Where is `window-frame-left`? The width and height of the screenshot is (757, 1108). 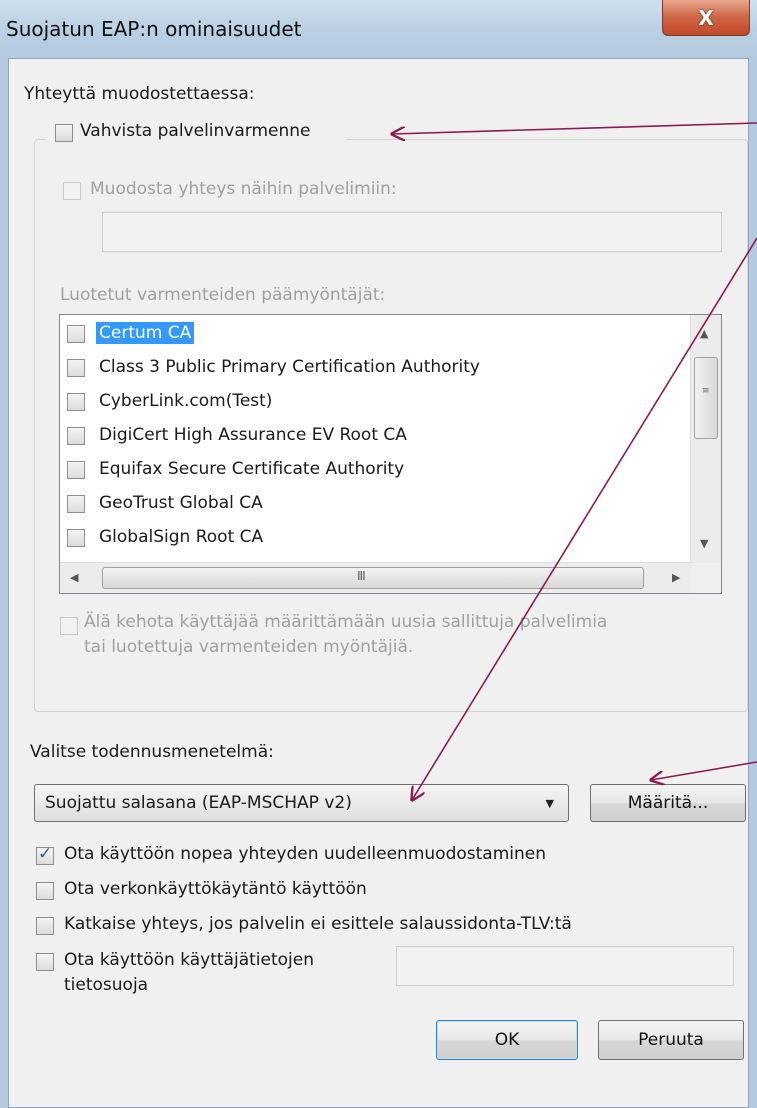 window-frame-left is located at coordinates (4, 583).